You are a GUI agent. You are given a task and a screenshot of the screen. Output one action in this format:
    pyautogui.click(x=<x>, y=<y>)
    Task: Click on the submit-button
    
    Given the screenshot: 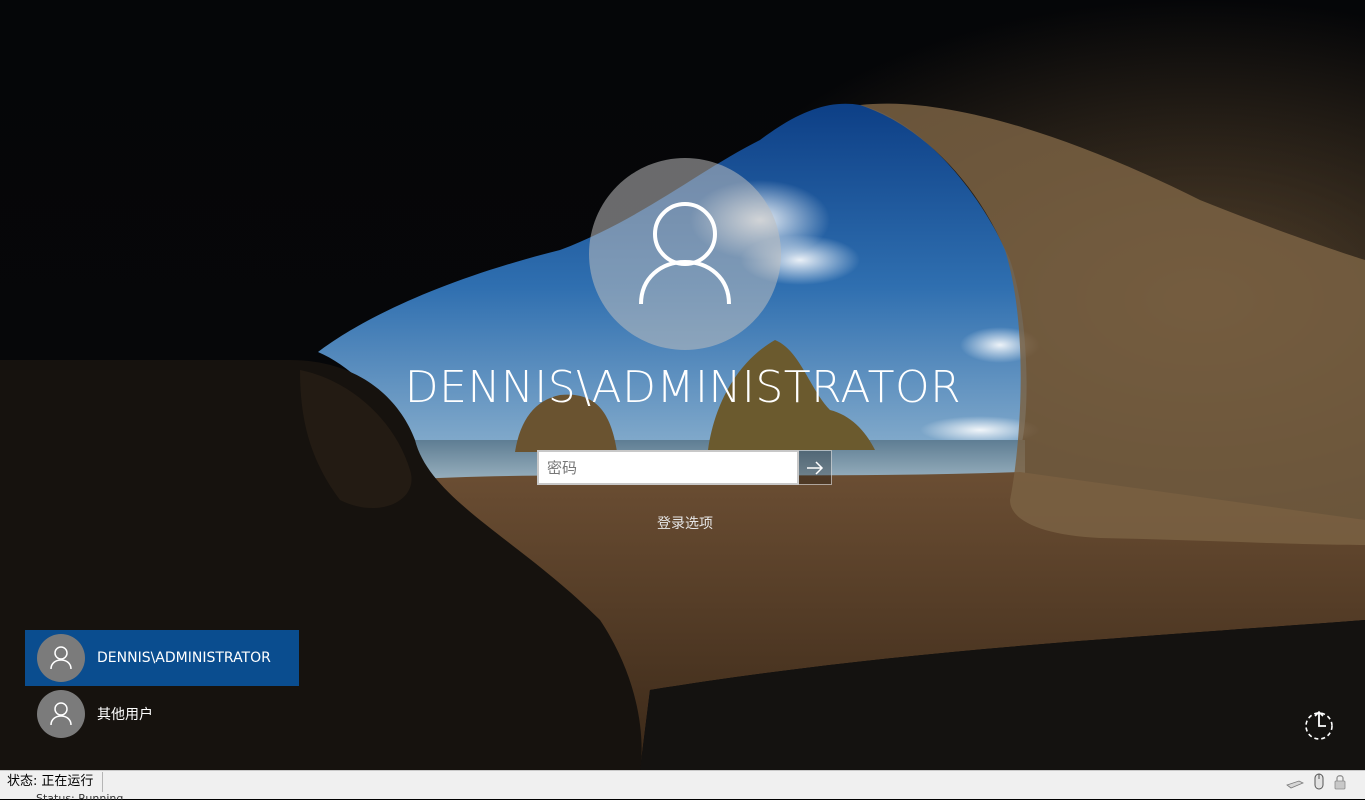 What is the action you would take?
    pyautogui.click(x=815, y=467)
    